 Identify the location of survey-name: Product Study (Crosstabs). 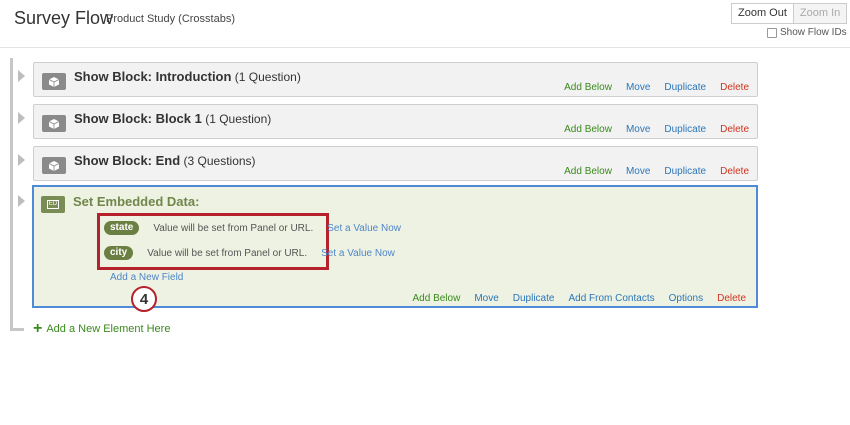
(170, 19).